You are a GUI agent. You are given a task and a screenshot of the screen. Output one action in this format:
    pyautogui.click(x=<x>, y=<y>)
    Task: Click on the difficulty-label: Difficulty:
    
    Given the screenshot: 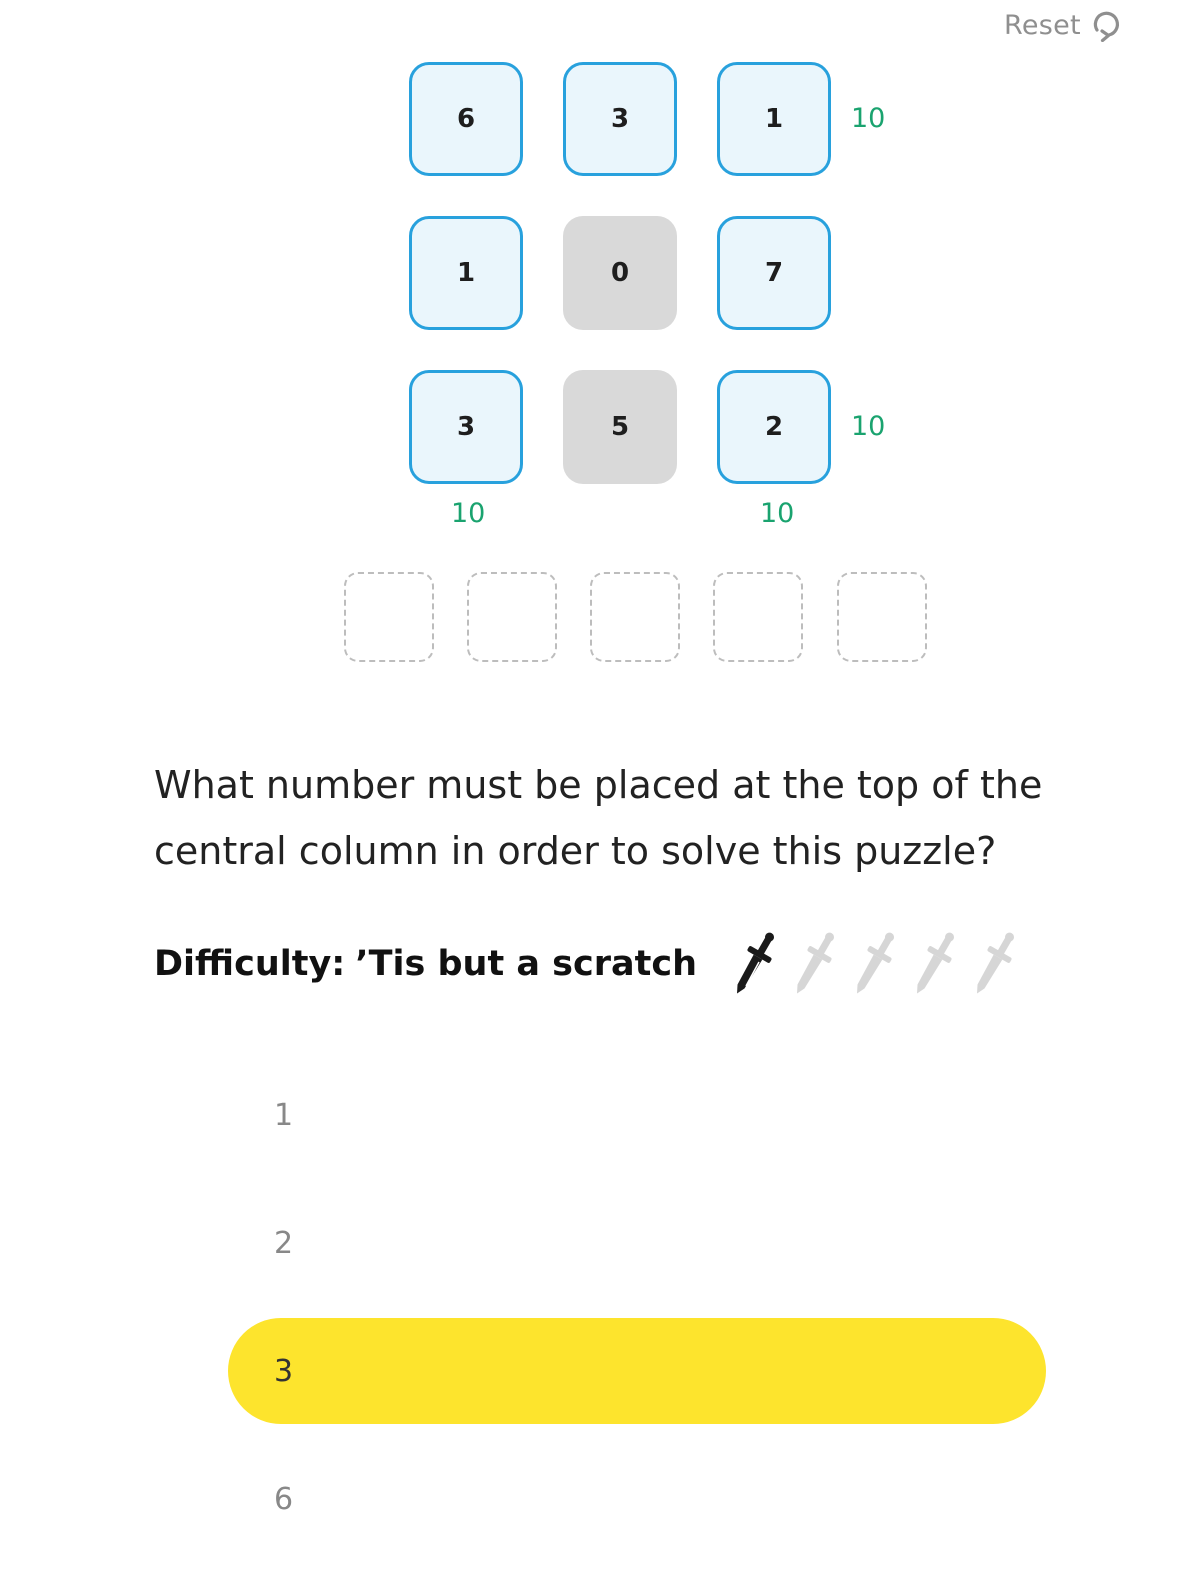 What is the action you would take?
    pyautogui.click(x=250, y=964)
    